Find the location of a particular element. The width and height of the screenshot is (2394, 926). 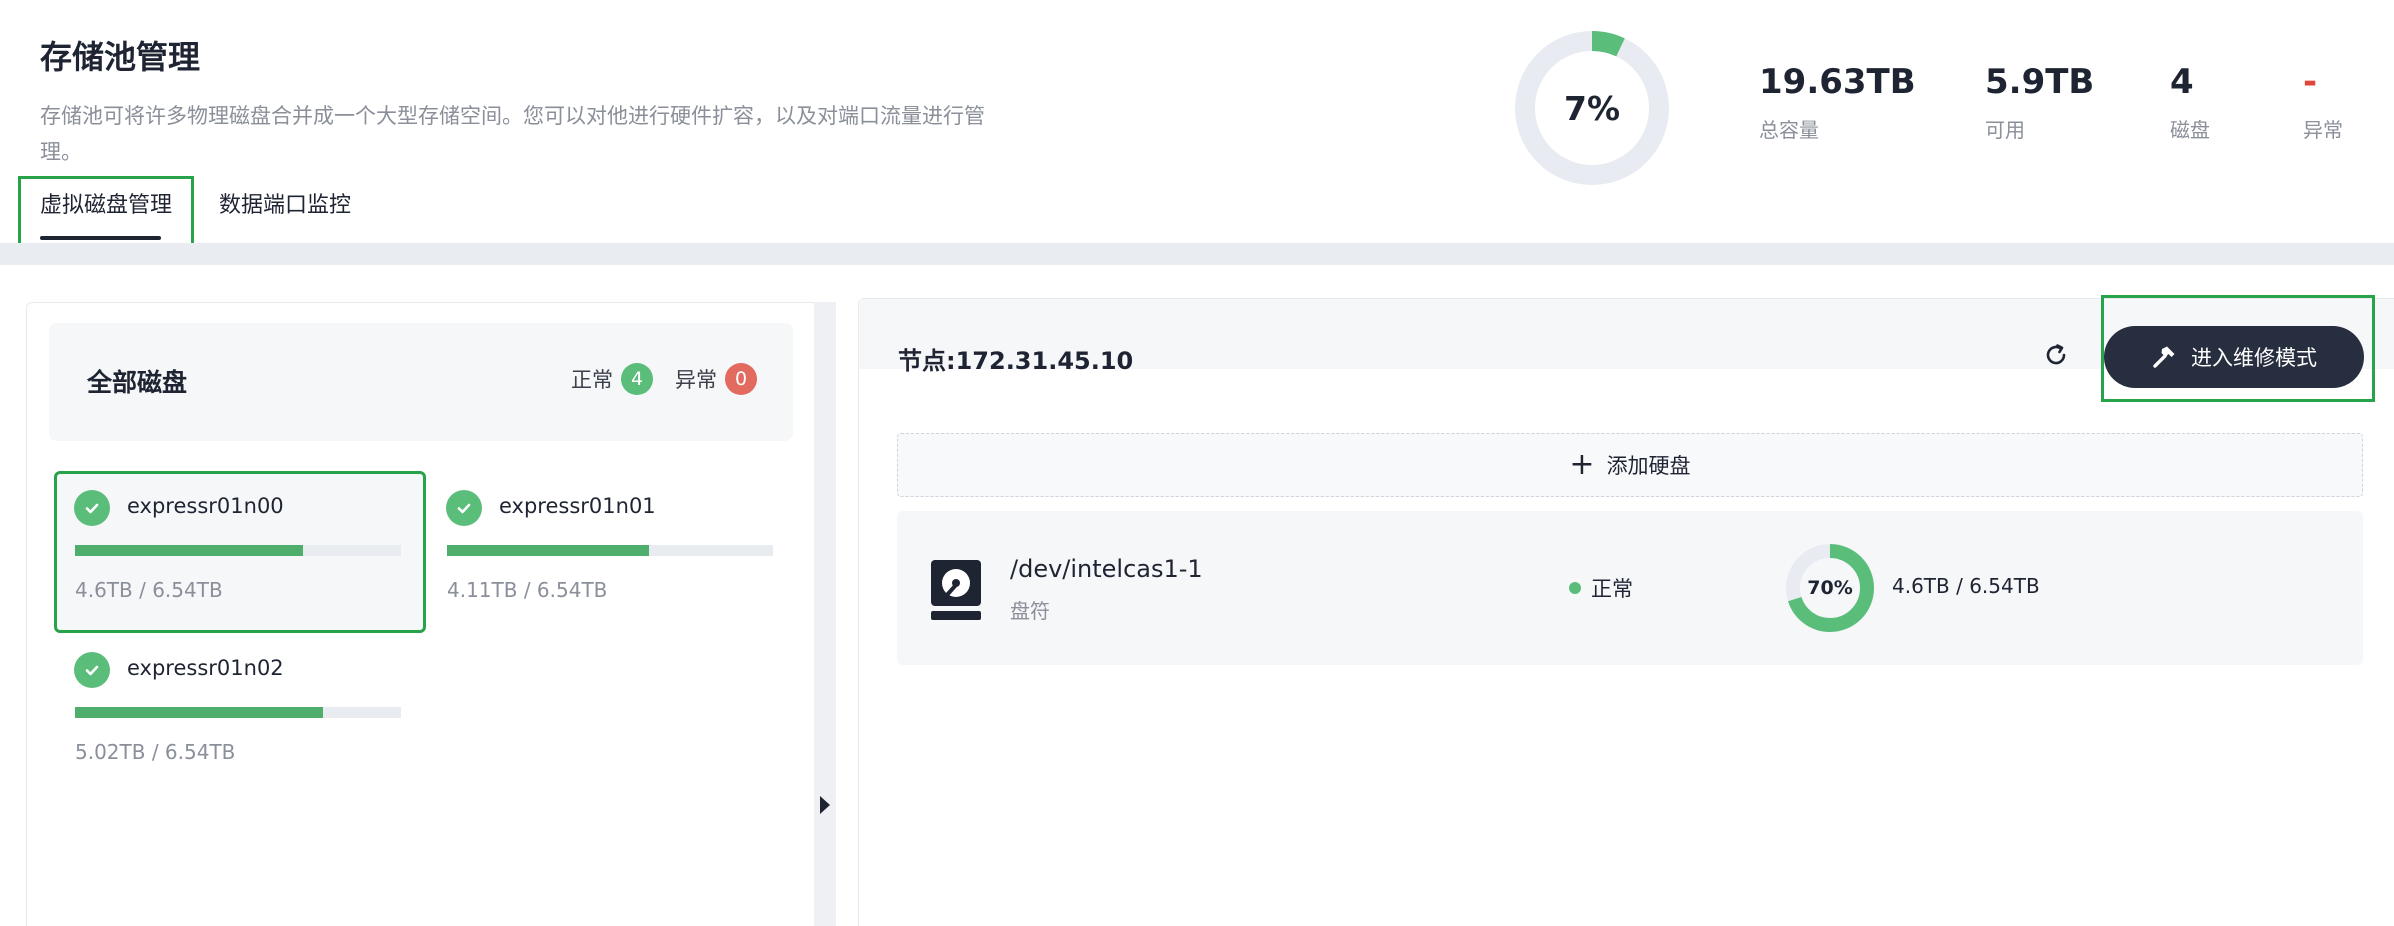

disk-usage-percent: 70% is located at coordinates (1830, 588).